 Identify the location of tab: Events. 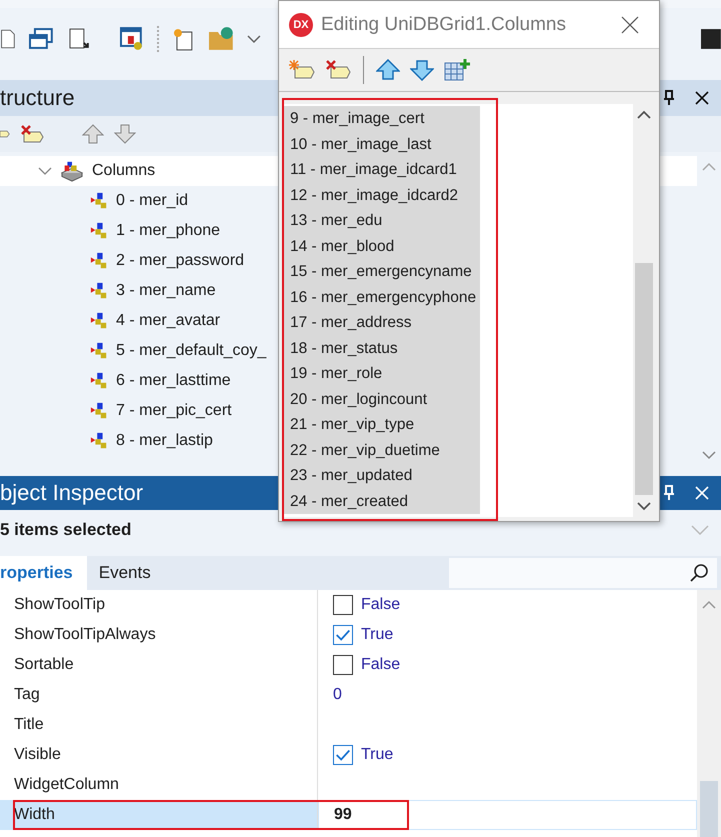
(125, 573).